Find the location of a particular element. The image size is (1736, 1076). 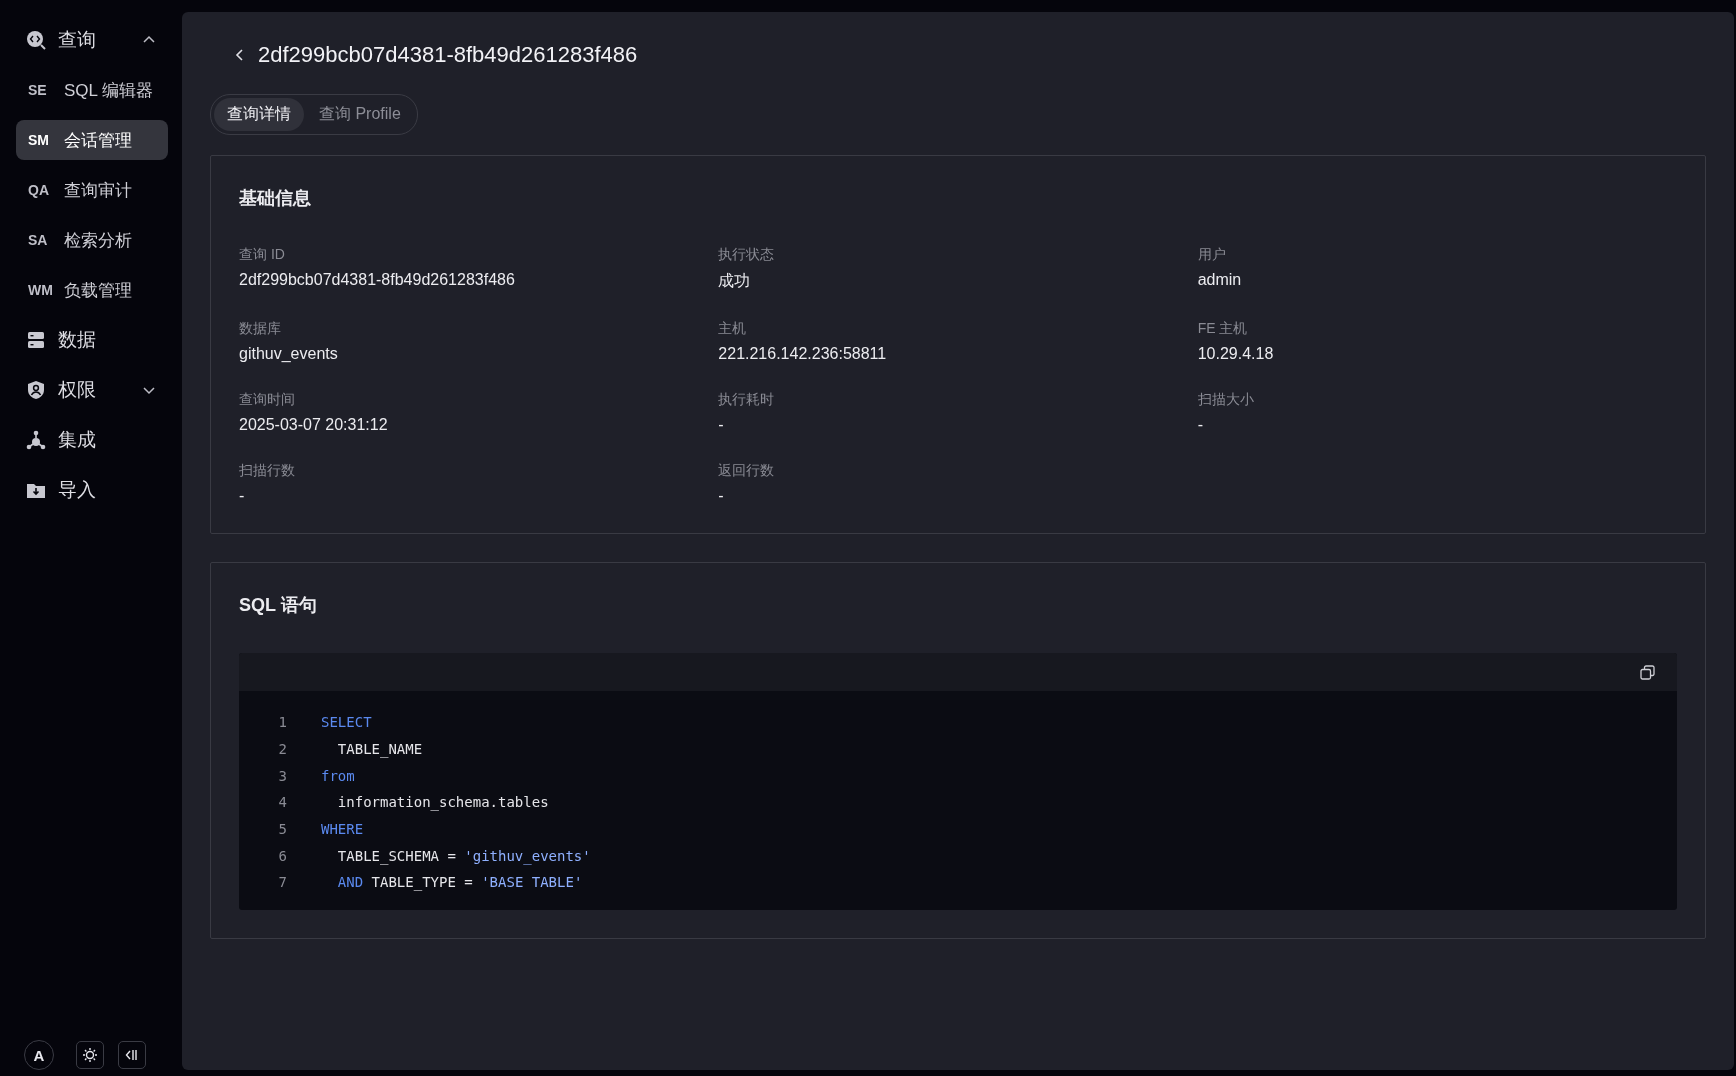

sidebar-group-item: 导入 is located at coordinates (91, 490).